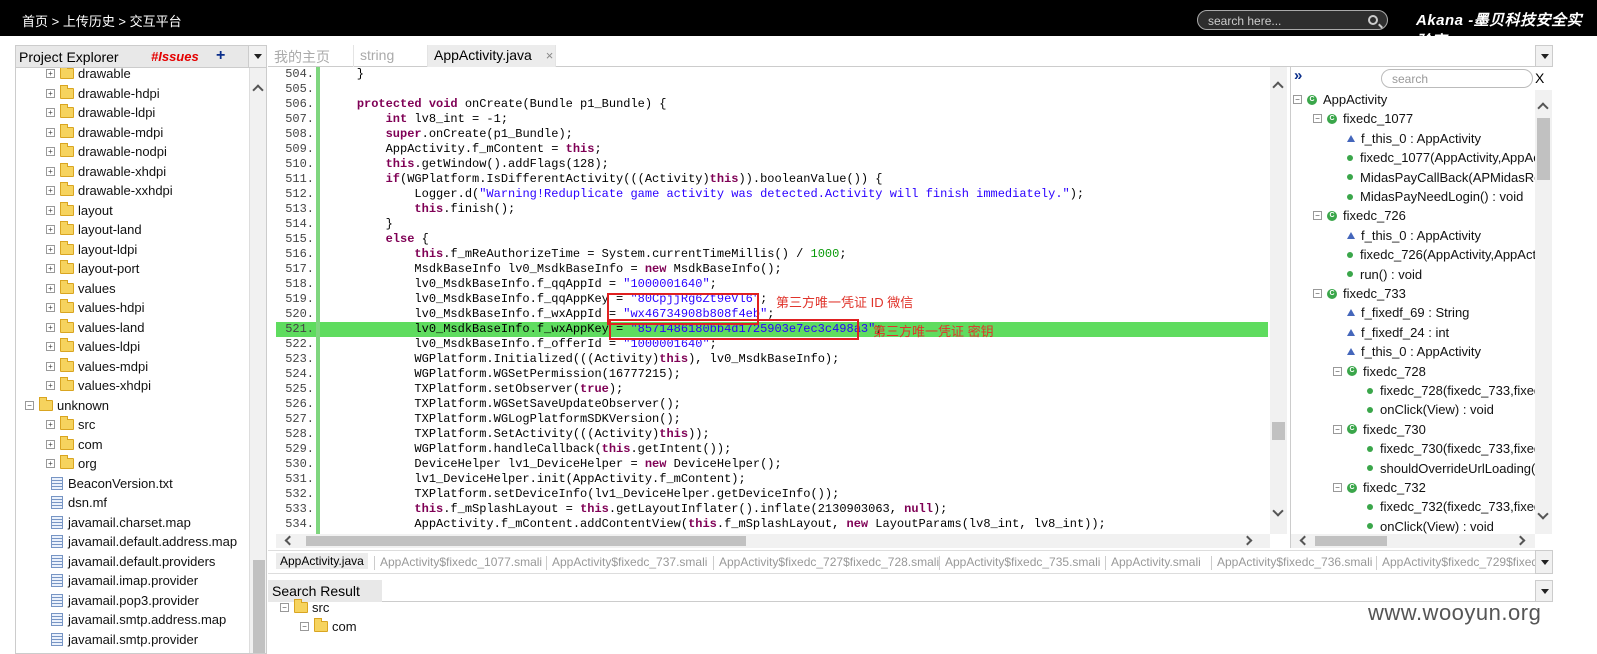 This screenshot has height=654, width=1597. I want to click on outline-item: fixedc_1077(AppActivity,AppActivity), so click(1434, 157).